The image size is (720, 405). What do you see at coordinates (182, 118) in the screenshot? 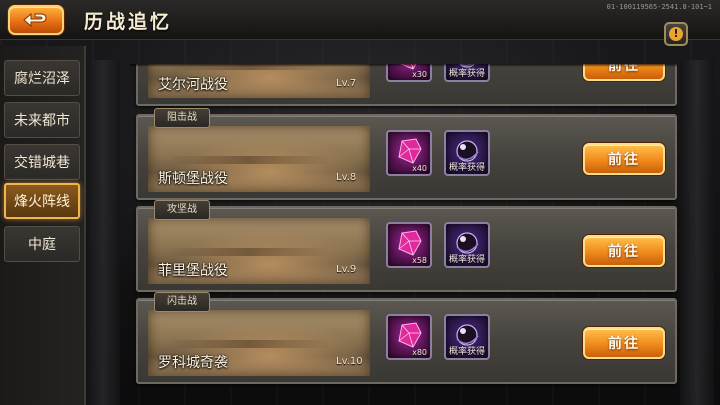
I see `battle-type-tag: 阻击战` at bounding box center [182, 118].